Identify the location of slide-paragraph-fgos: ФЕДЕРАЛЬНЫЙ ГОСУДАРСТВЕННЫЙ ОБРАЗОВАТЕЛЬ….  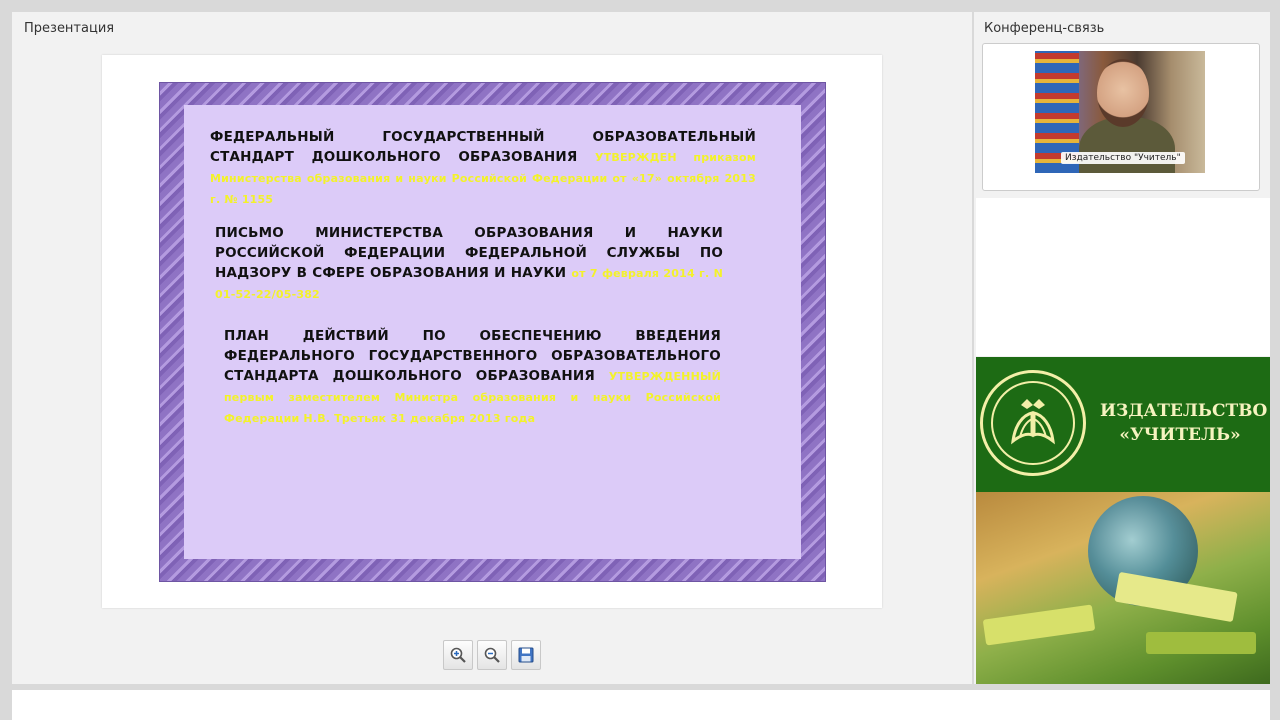
(483, 168).